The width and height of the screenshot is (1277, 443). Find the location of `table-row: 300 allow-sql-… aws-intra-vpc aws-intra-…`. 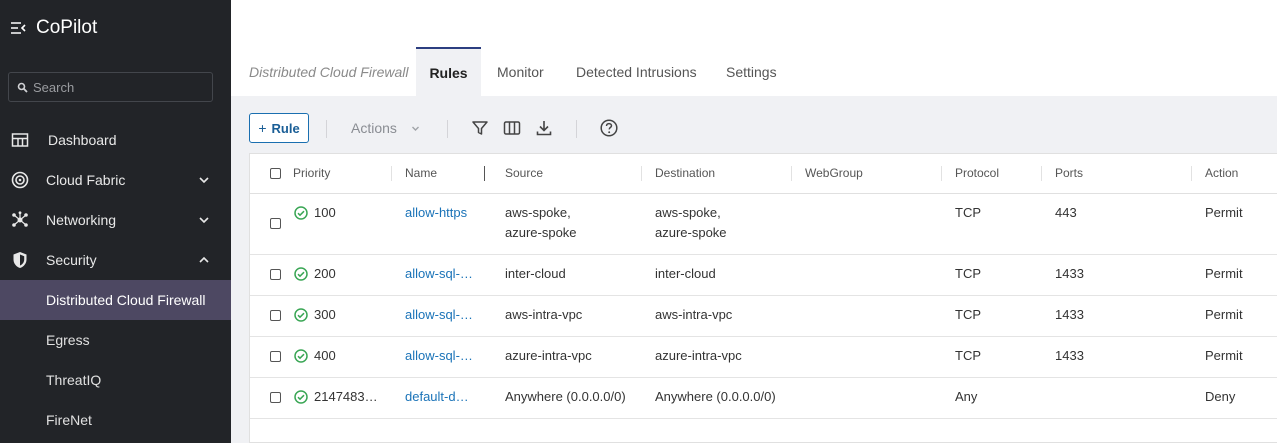

table-row: 300 allow-sql-… aws-intra-vpc aws-intra-… is located at coordinates (763, 316).